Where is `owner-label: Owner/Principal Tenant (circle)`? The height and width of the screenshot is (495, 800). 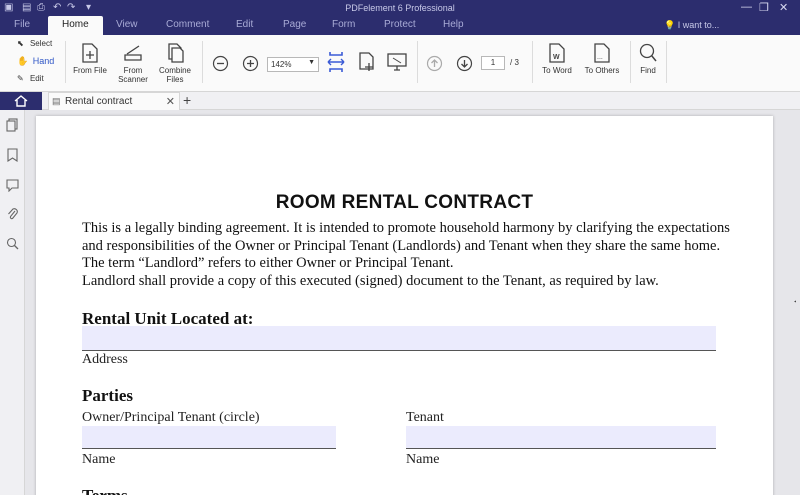 owner-label: Owner/Principal Tenant (circle) is located at coordinates (171, 417).